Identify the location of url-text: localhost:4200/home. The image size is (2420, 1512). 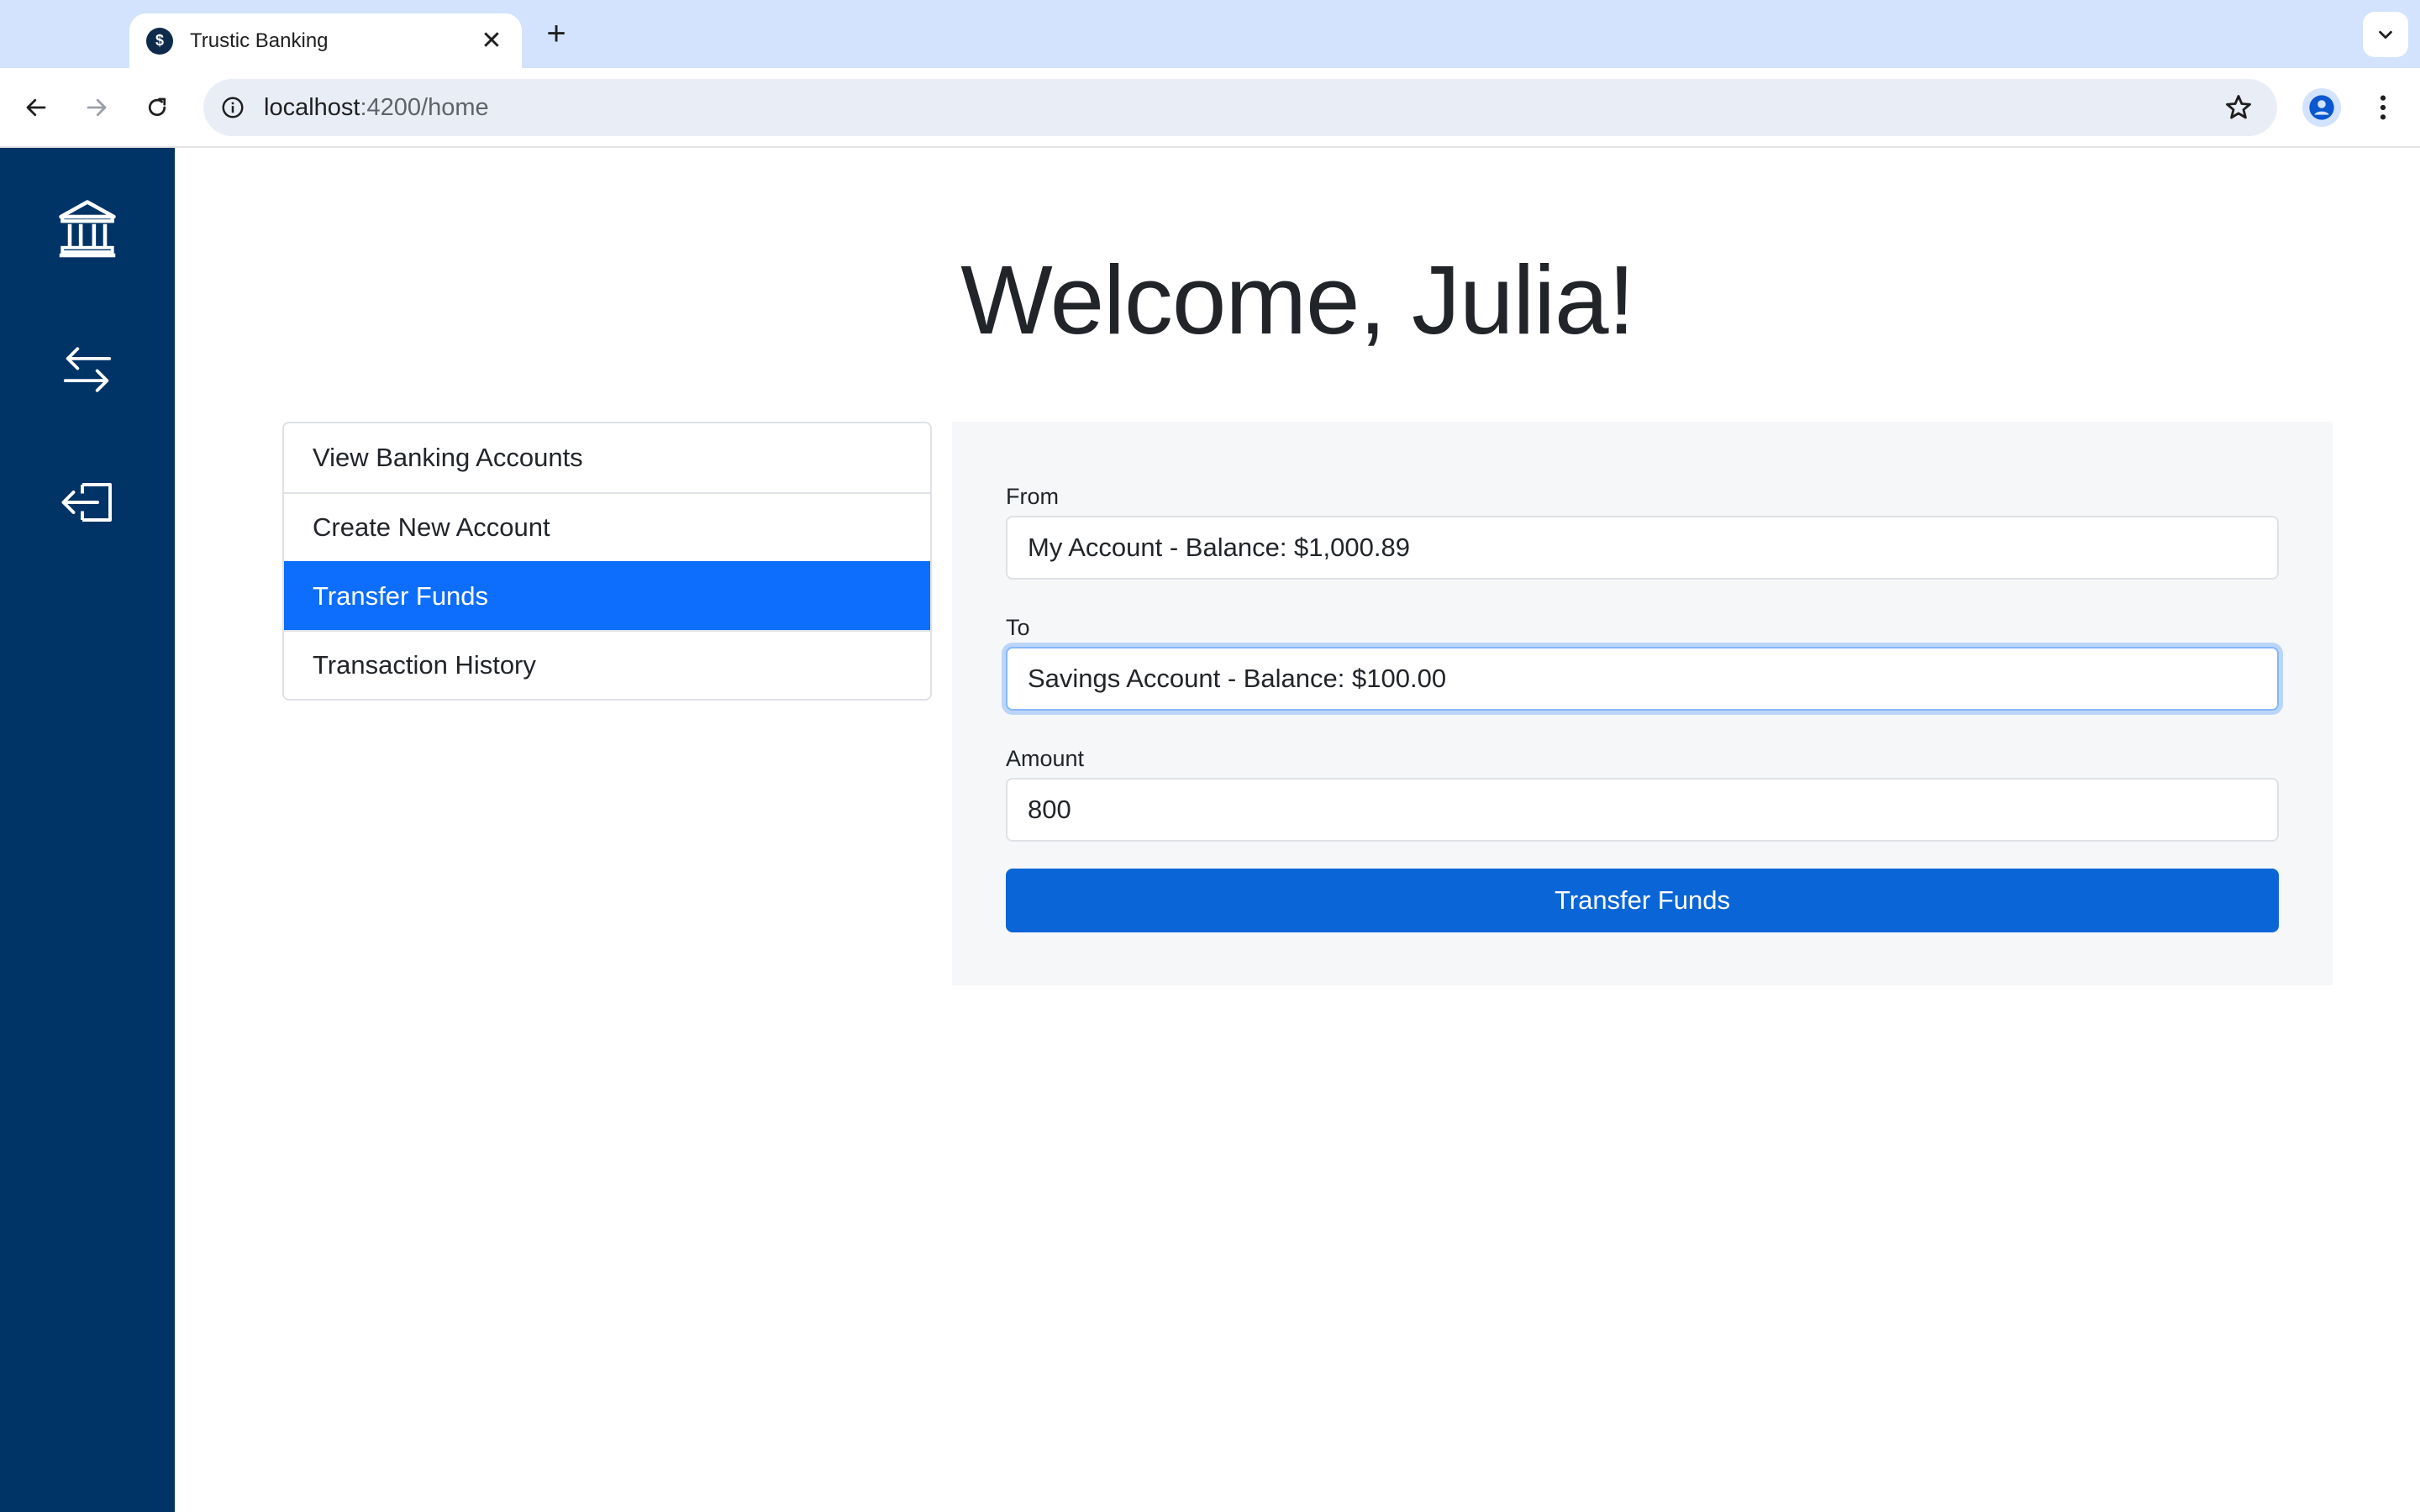
(376, 108).